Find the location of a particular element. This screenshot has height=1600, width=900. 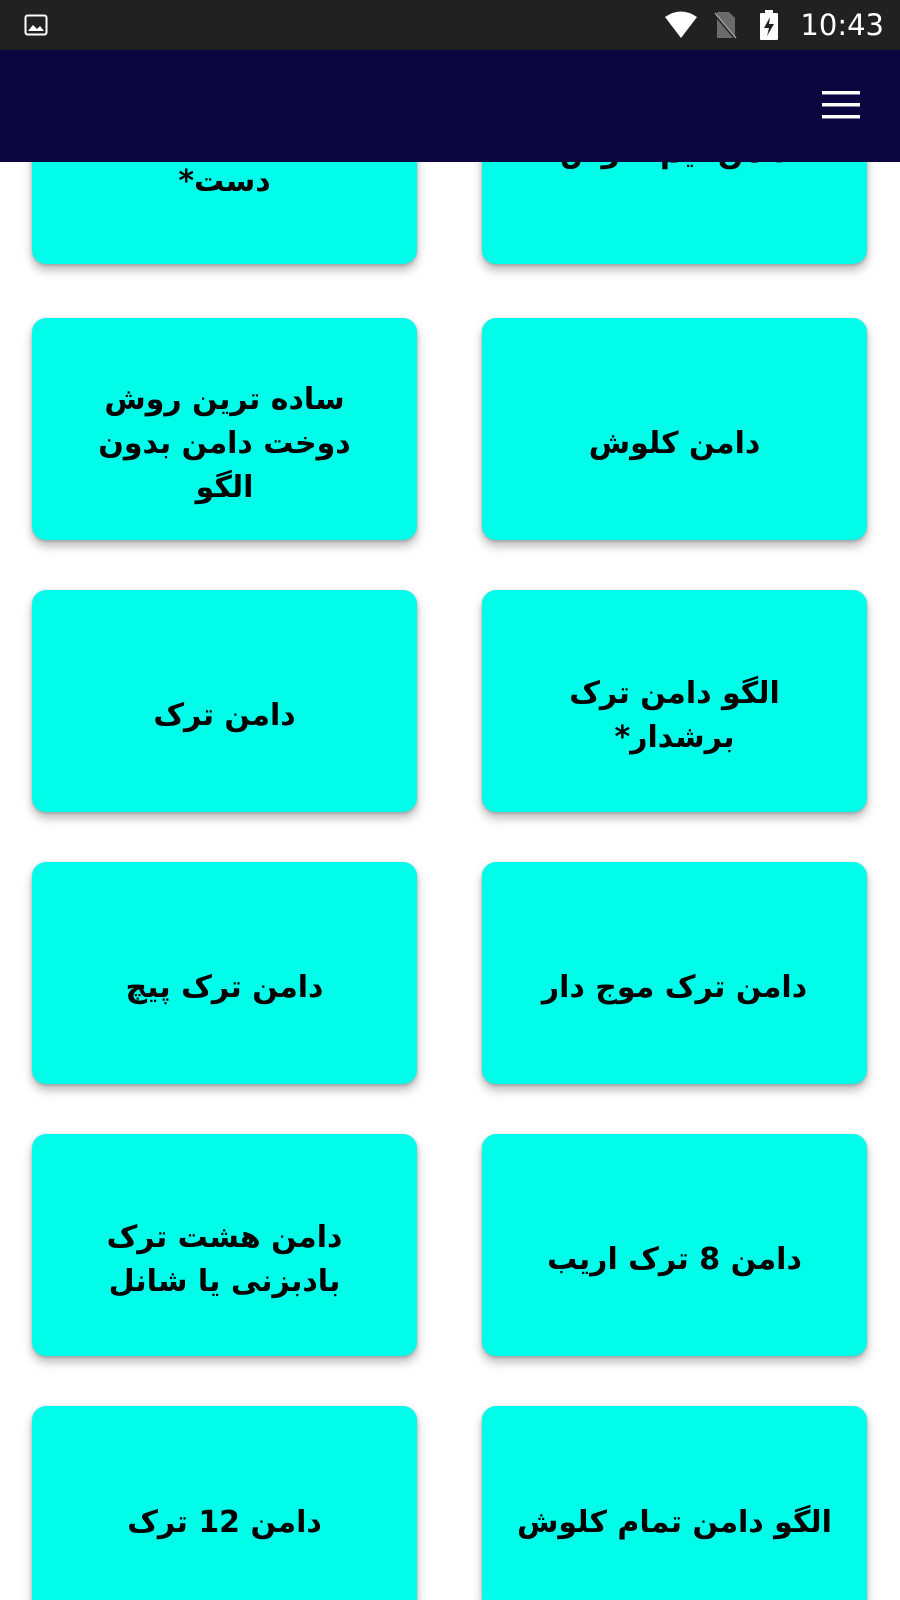

wifi-icon is located at coordinates (681, 25).